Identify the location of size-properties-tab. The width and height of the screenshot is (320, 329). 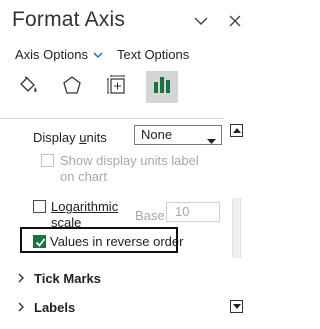
(116, 87).